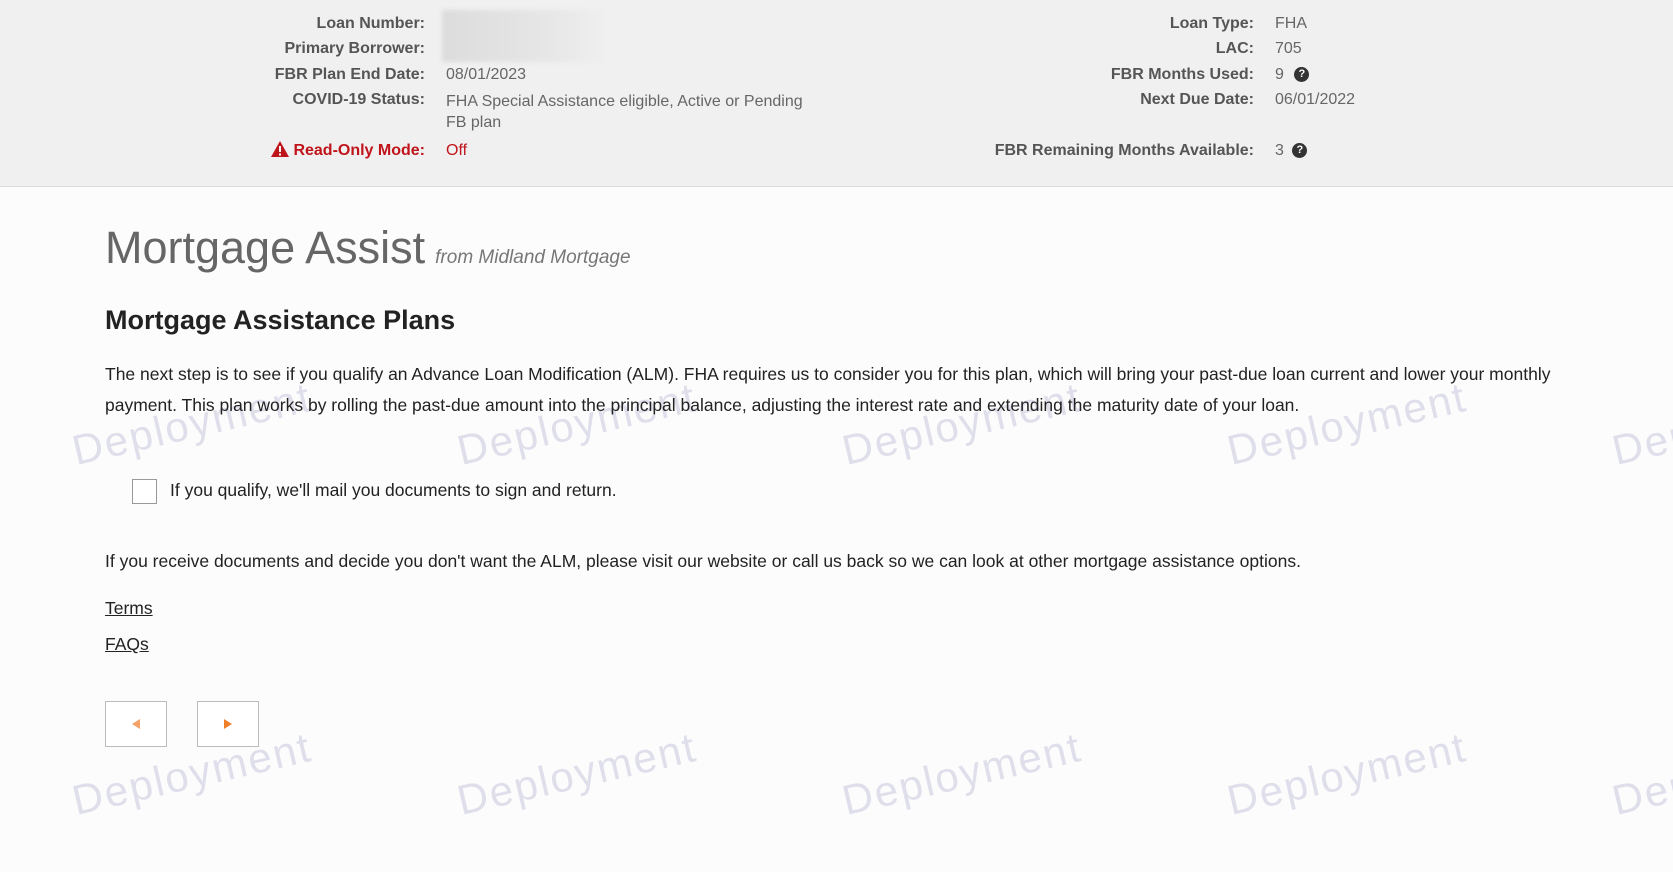 The height and width of the screenshot is (872, 1673). Describe the element at coordinates (349, 74) in the screenshot. I see `fbr-plan-end-date-label: FBR Plan End Date:` at that location.